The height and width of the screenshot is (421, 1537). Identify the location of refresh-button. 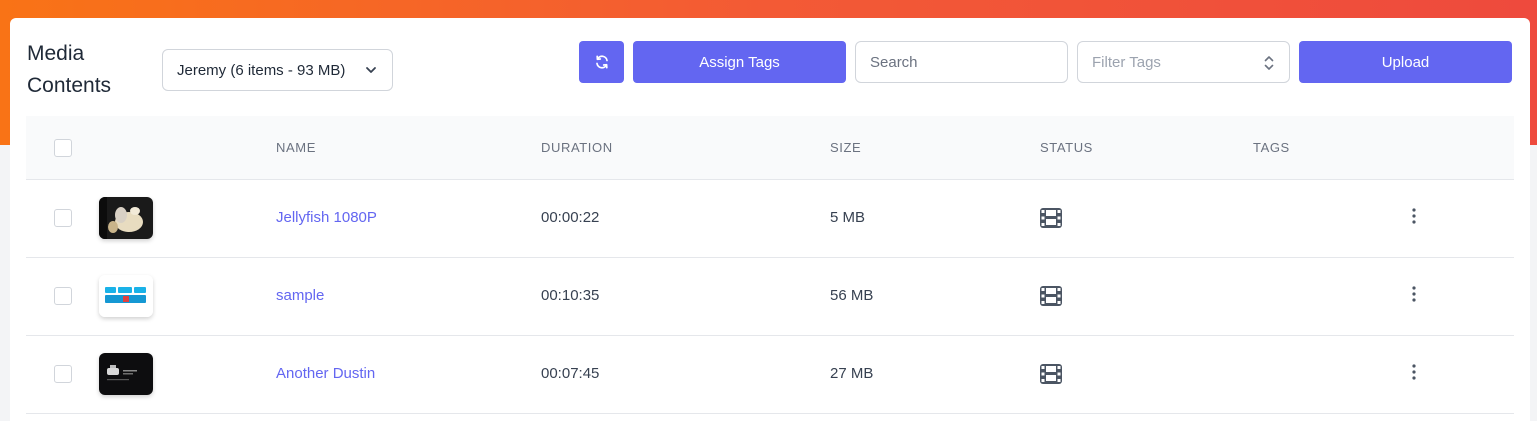
(601, 62).